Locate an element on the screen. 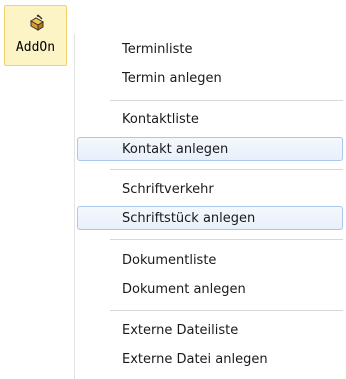 This screenshot has height=379, width=346. menu-item-label: Kontaktliste is located at coordinates (160, 119).